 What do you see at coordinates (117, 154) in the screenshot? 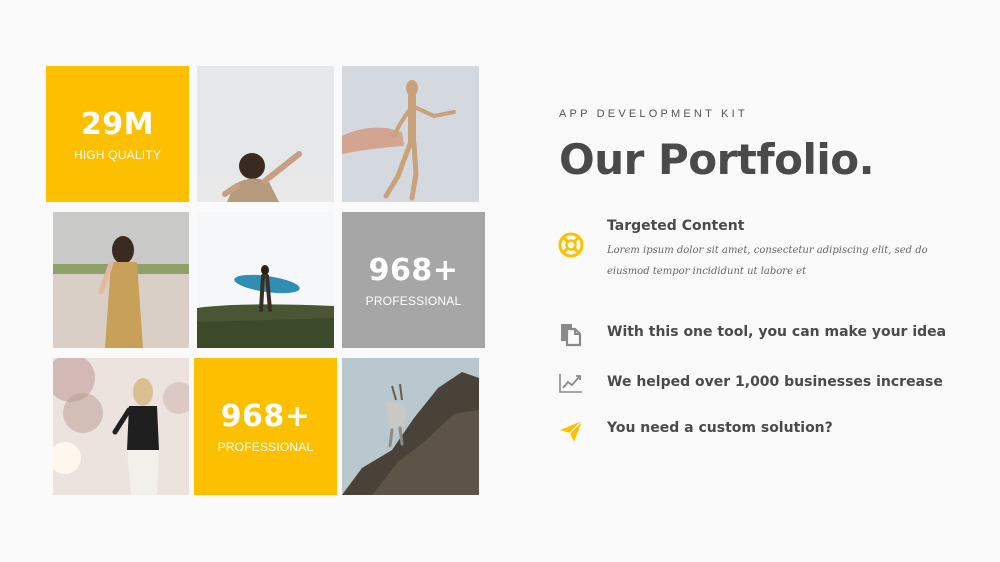
I see `stat-label: HIGH QUALITY` at bounding box center [117, 154].